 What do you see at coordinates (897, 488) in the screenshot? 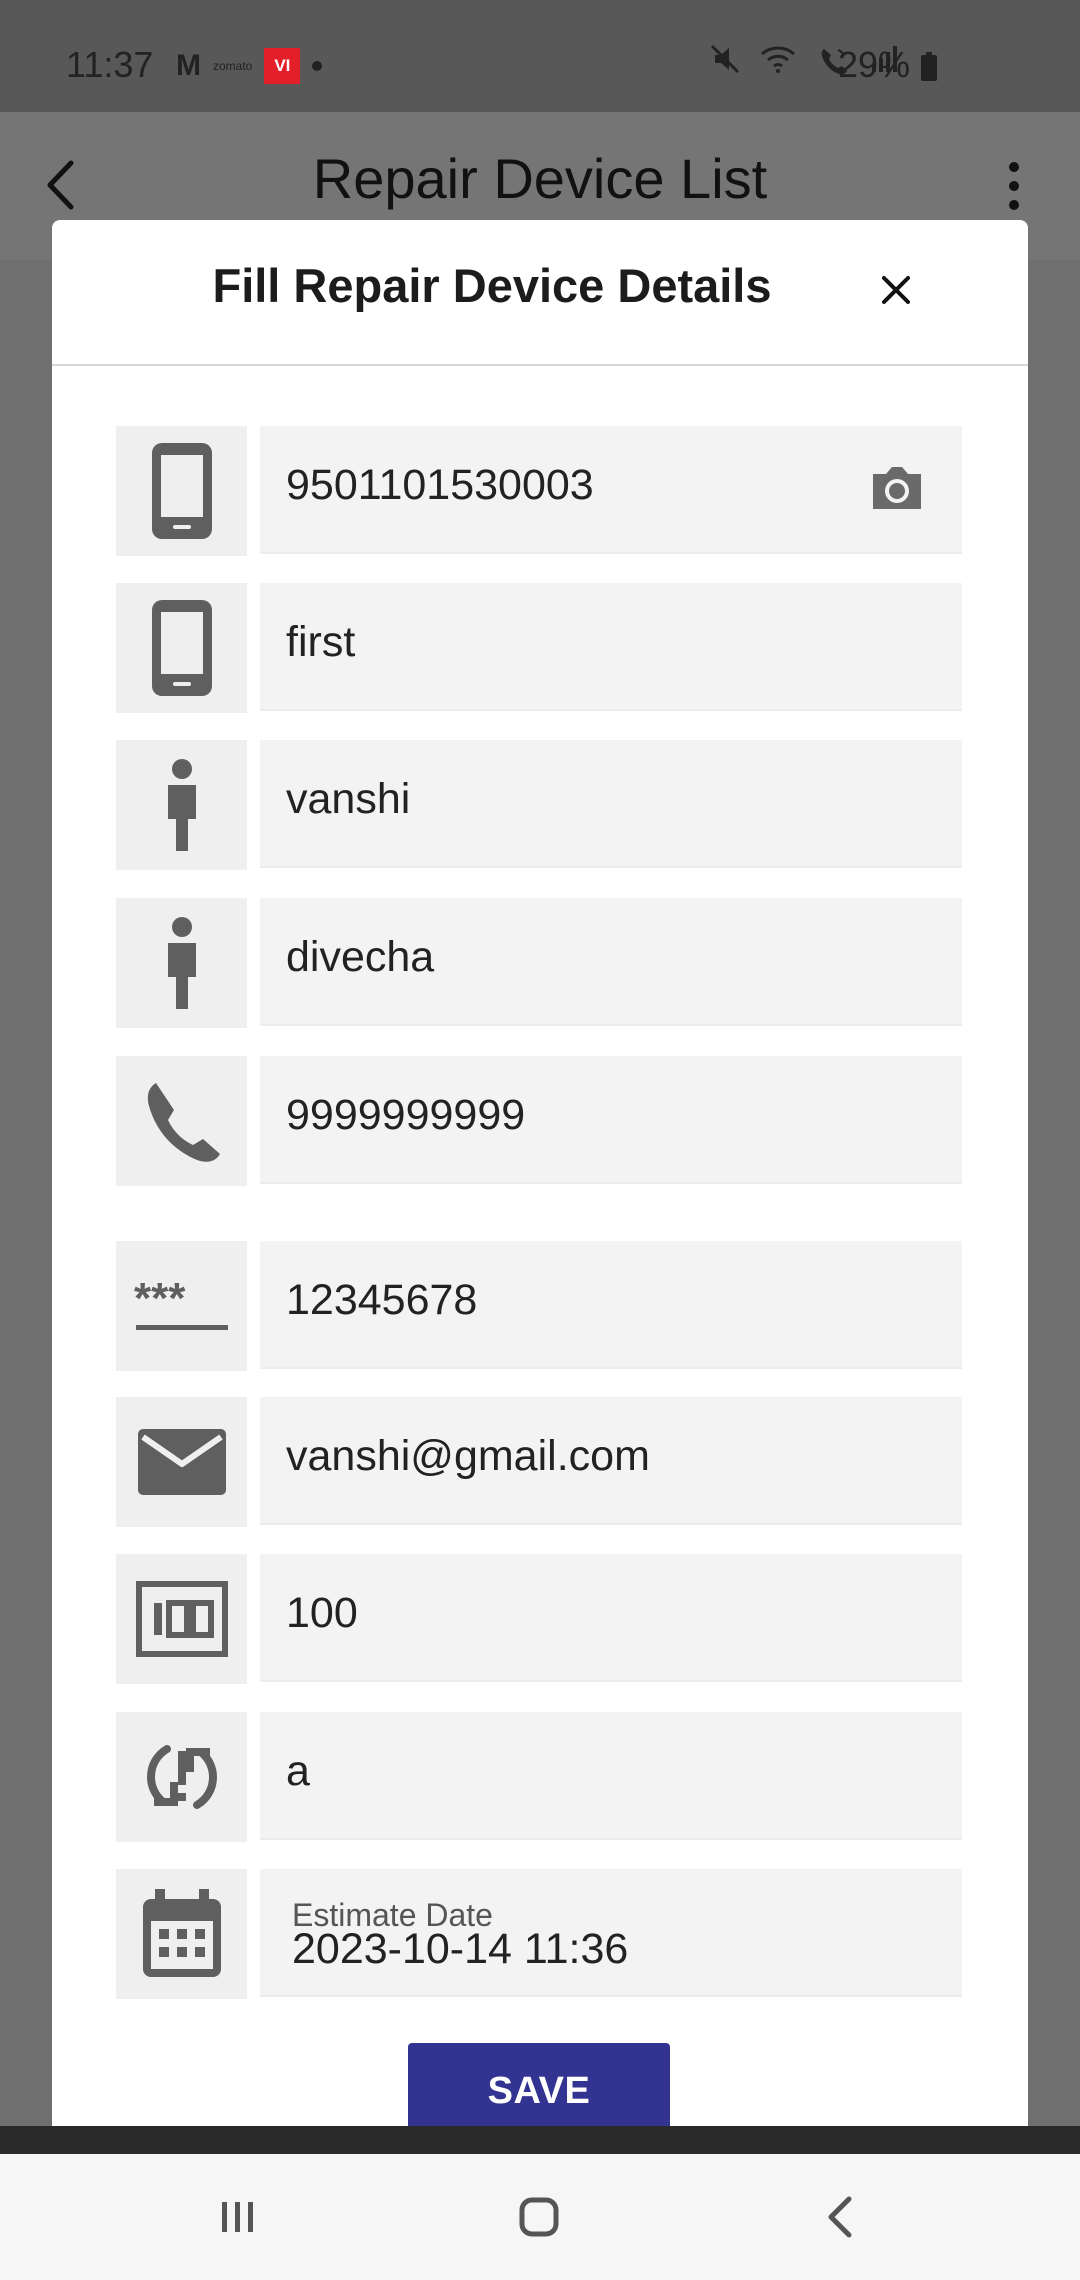
I see `camera-icon` at bounding box center [897, 488].